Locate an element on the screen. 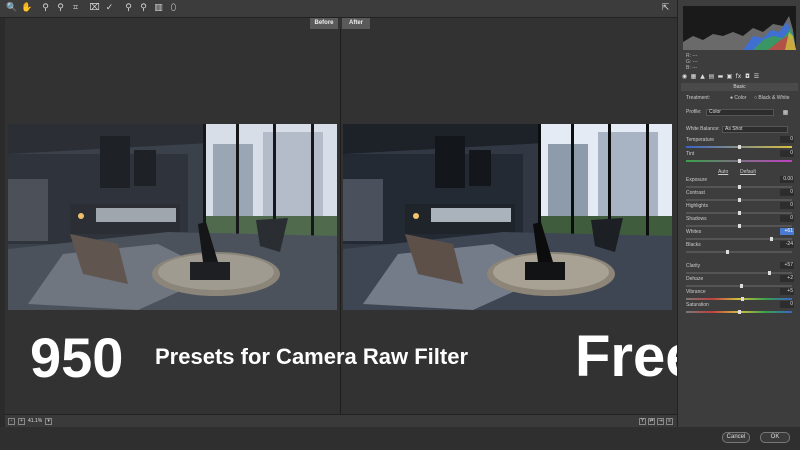 This screenshot has width=800, height=450. toolbar: 🔍 ✋ ⚲ ⚲ ⌗ ⌧ ✓ ⚲ ⚲ ▥ ⬯ ⇱ is located at coordinates (338, 9).